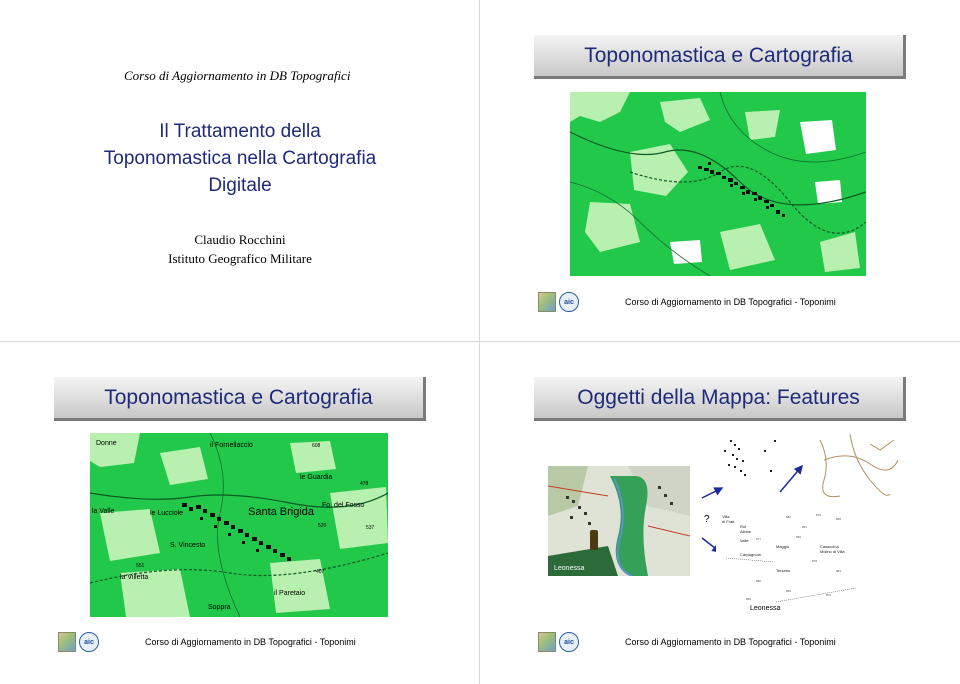 The width and height of the screenshot is (960, 684). What do you see at coordinates (237, 75) in the screenshot?
I see `course-header: Corso di Aggiornamento in DB Topografici` at bounding box center [237, 75].